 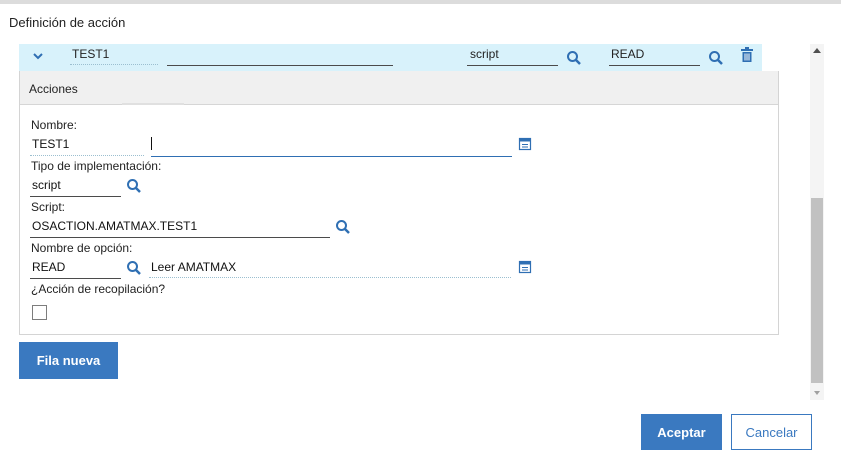 What do you see at coordinates (38, 56) in the screenshot?
I see `chevron-down-icon` at bounding box center [38, 56].